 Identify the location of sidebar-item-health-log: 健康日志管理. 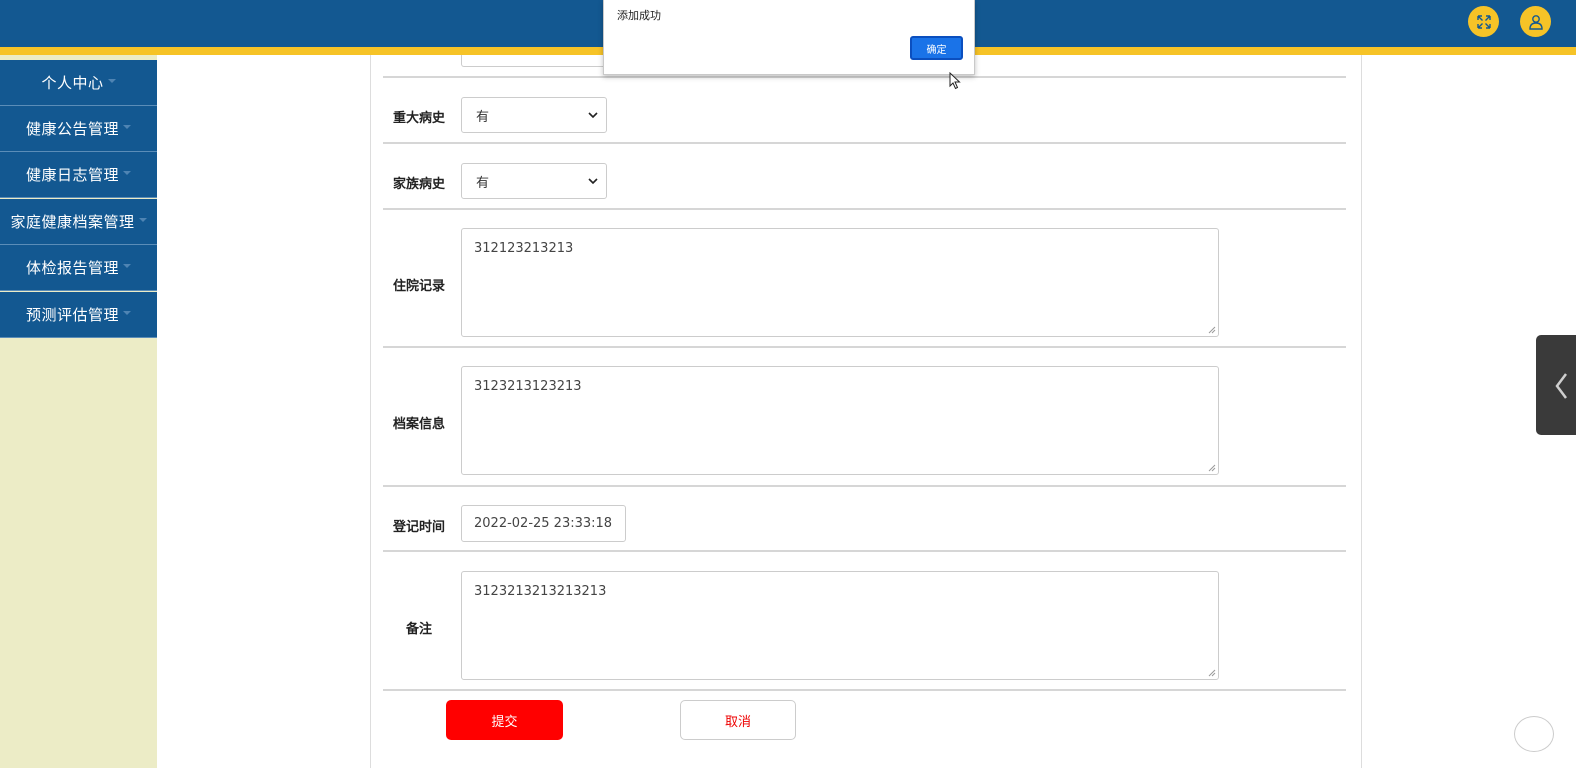
(78, 175).